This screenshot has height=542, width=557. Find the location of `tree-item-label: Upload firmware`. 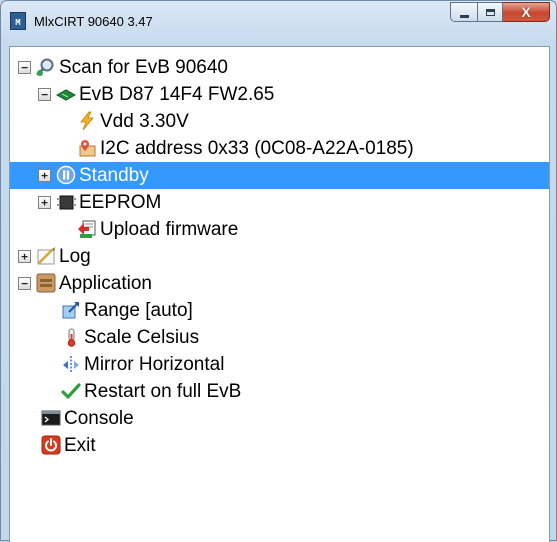

tree-item-label: Upload firmware is located at coordinates (169, 229).